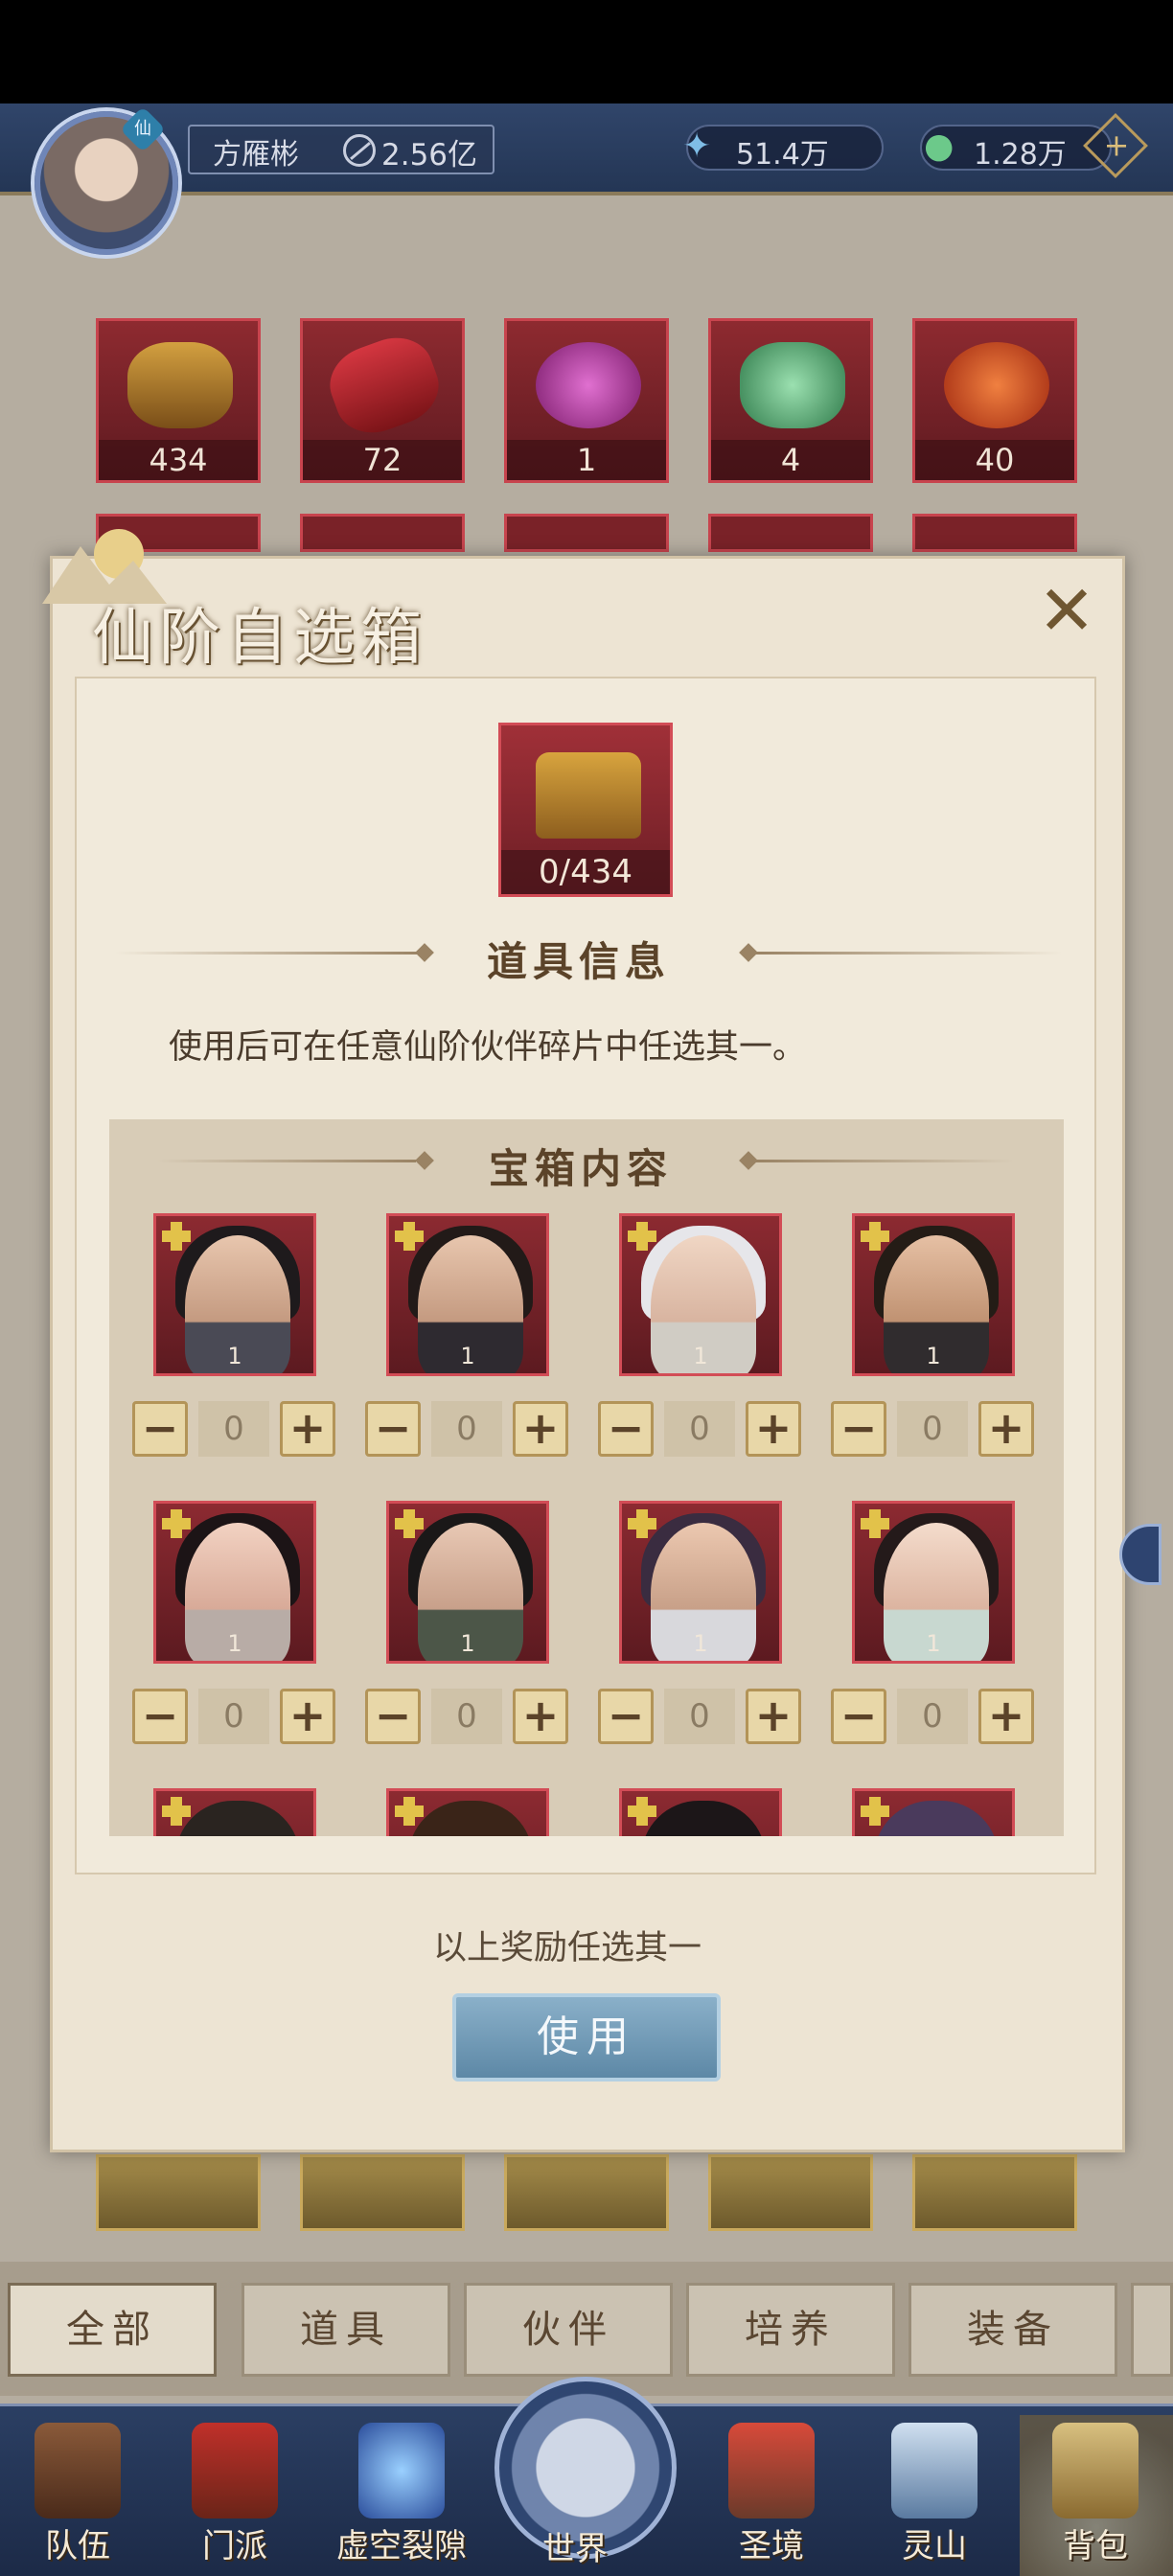 The width and height of the screenshot is (1173, 2576). I want to click on item-description: 使用后可在任意仙阶伙伴碎片中任选其一。, so click(488, 1047).